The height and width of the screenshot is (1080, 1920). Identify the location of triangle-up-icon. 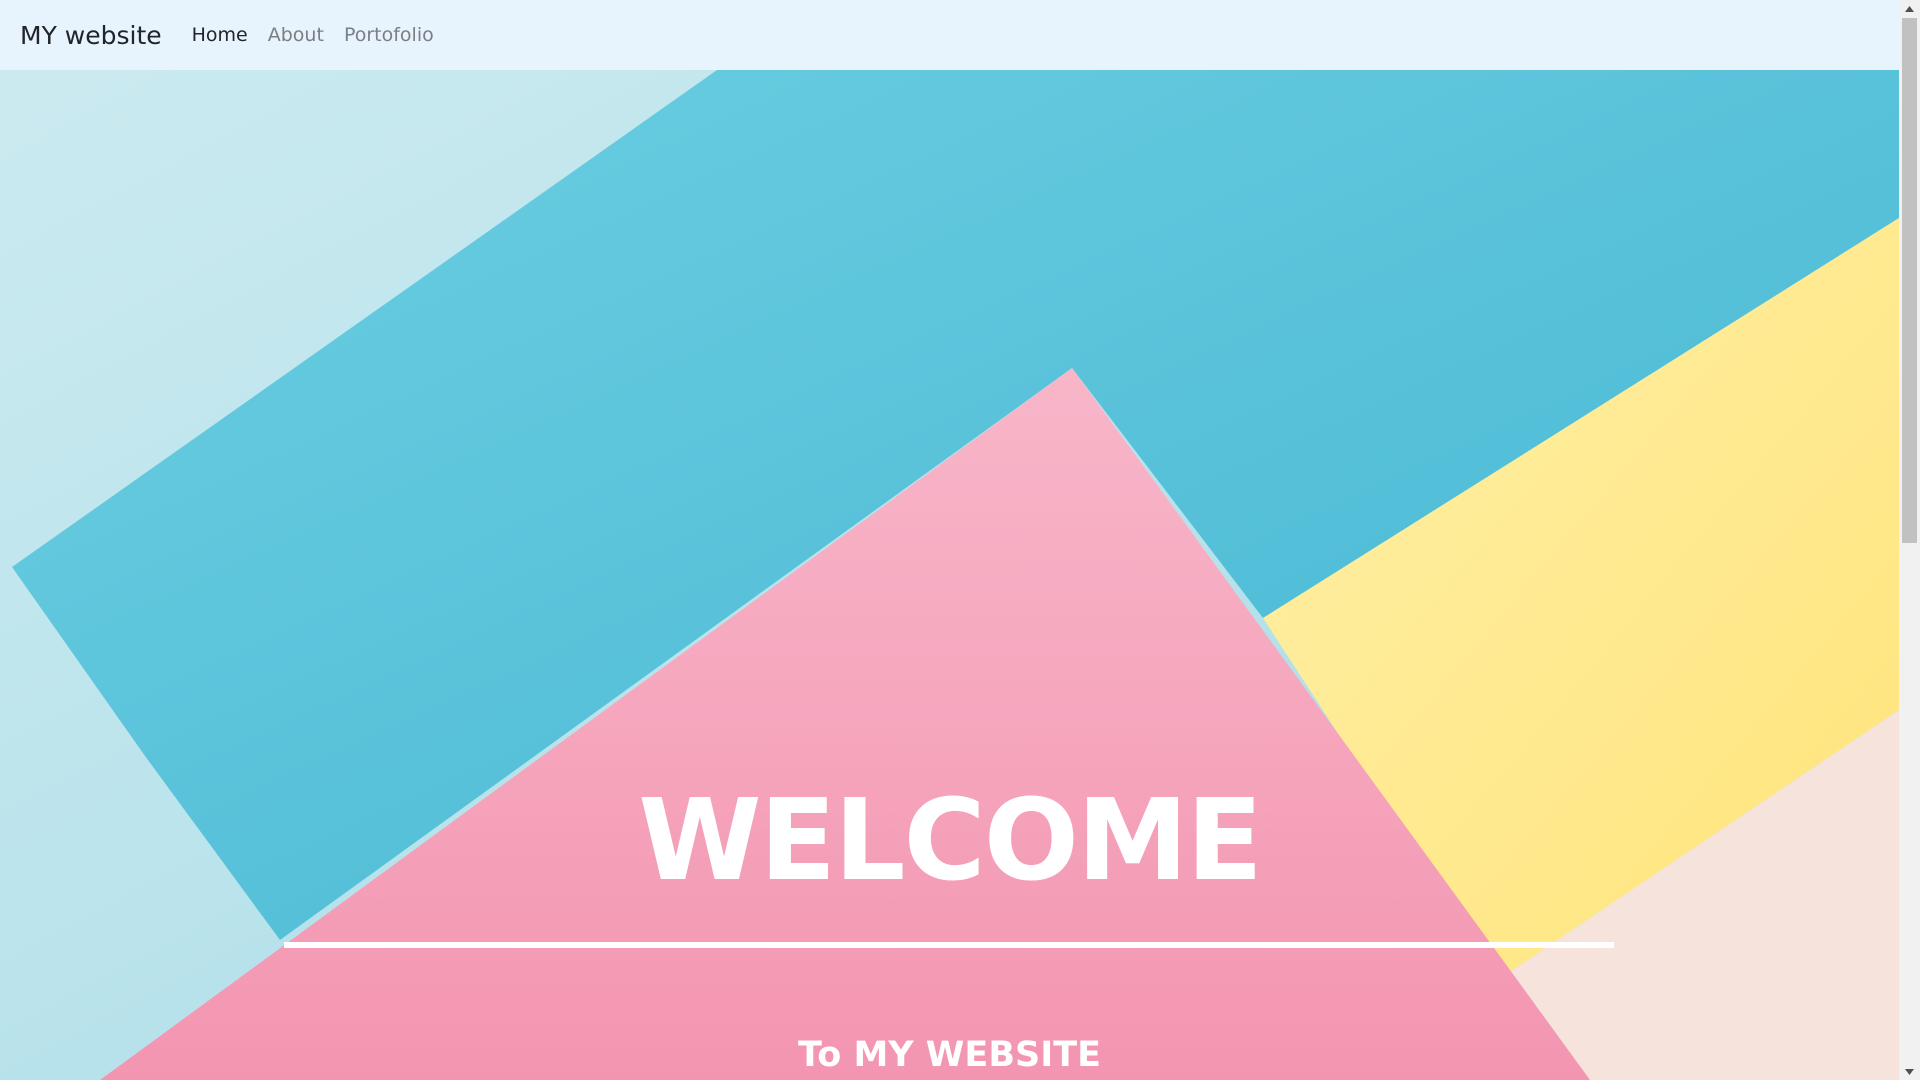
(1909, 8).